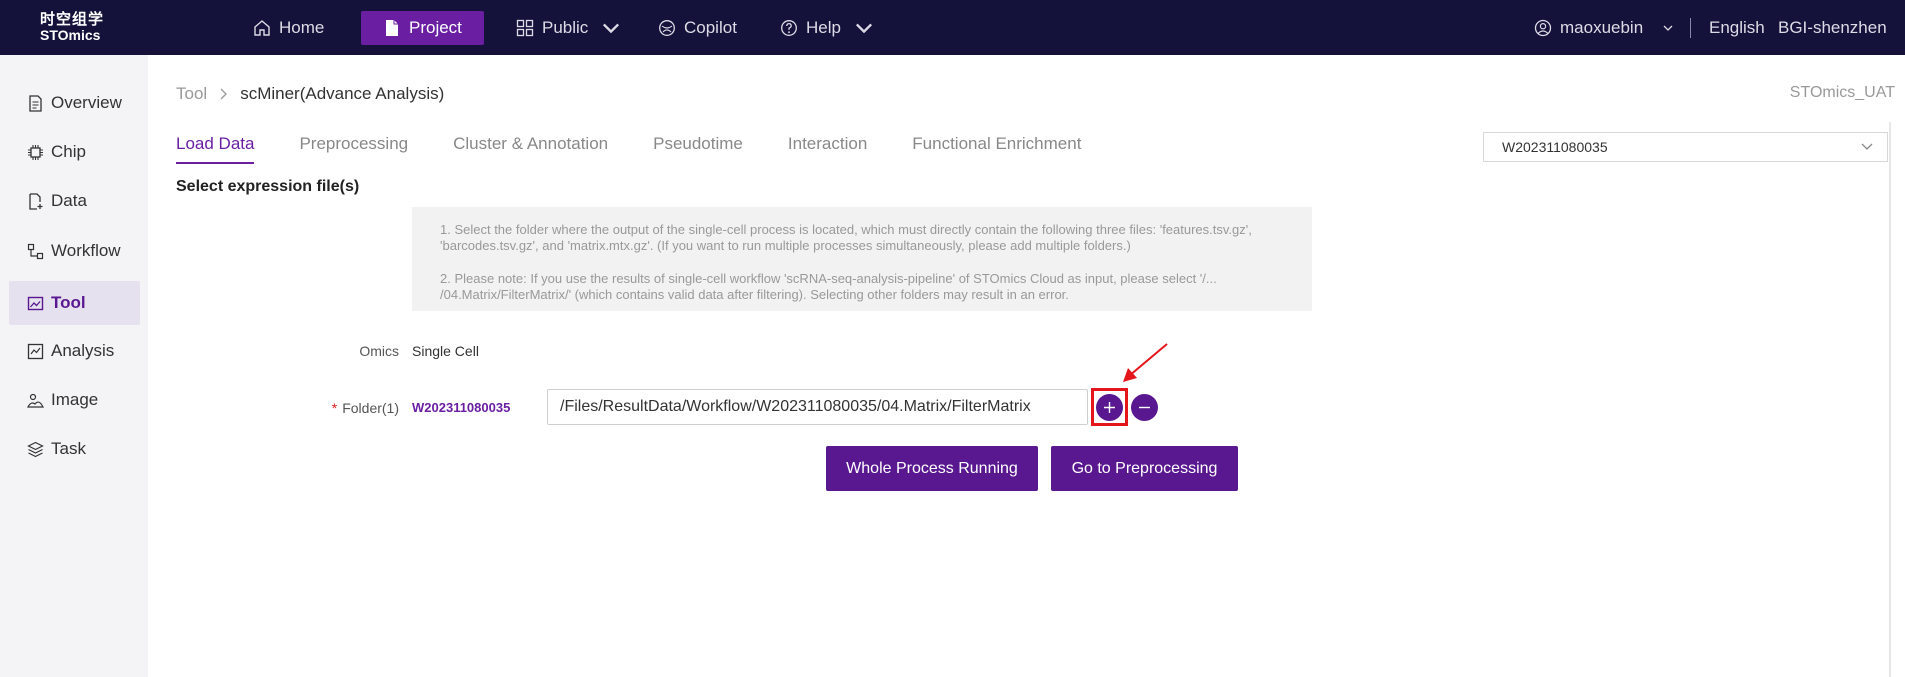 The height and width of the screenshot is (677, 1905). Describe the element at coordinates (70, 35) in the screenshot. I see `logo-english-text: STOmics` at that location.